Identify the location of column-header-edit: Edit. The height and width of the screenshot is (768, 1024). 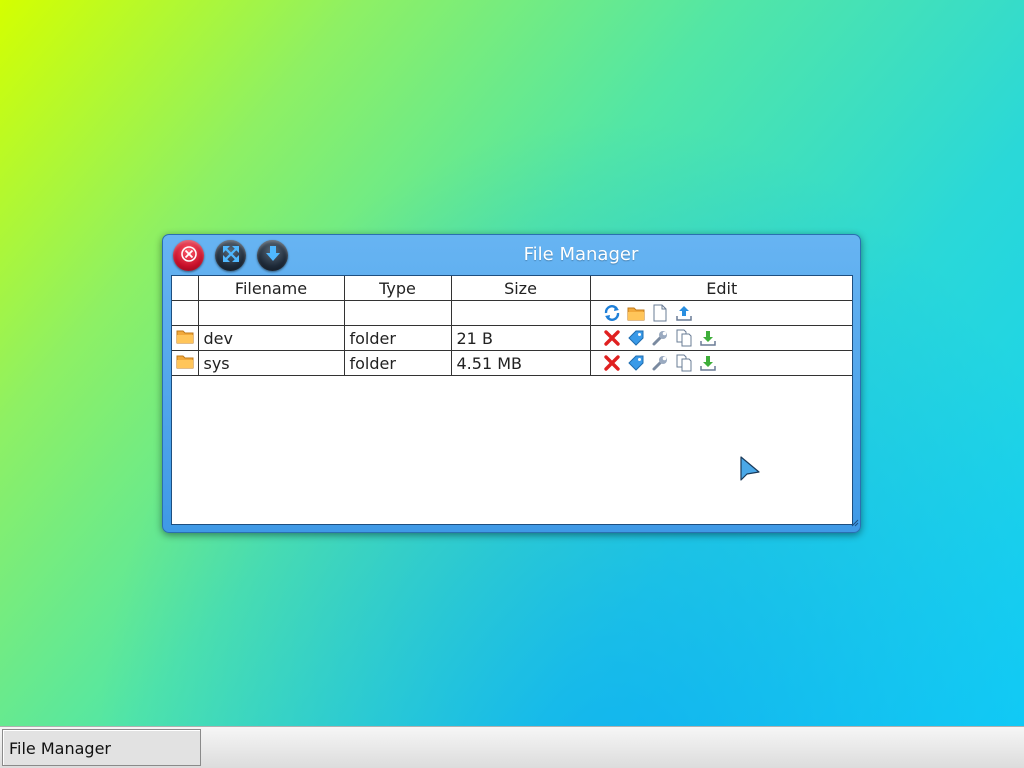
(720, 288).